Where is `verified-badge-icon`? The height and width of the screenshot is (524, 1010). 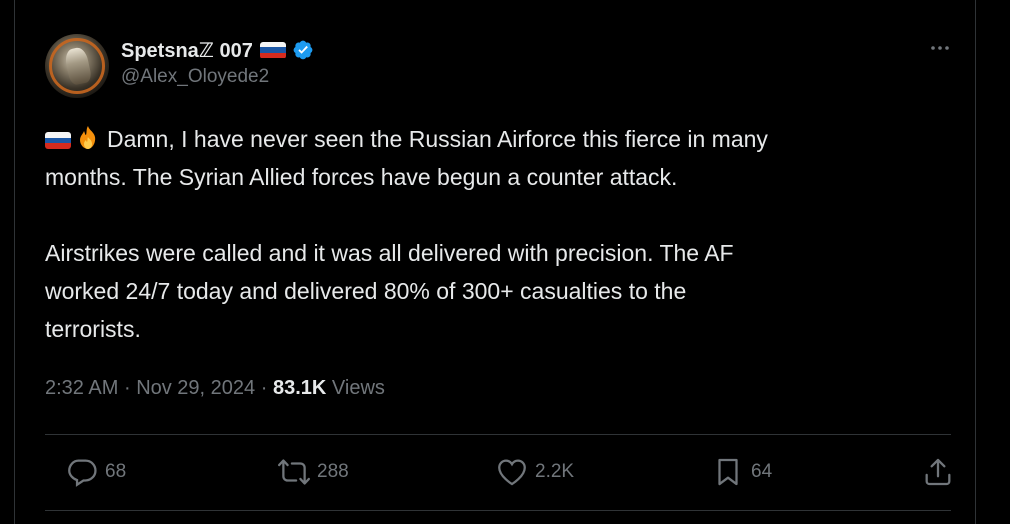
verified-badge-icon is located at coordinates (303, 50).